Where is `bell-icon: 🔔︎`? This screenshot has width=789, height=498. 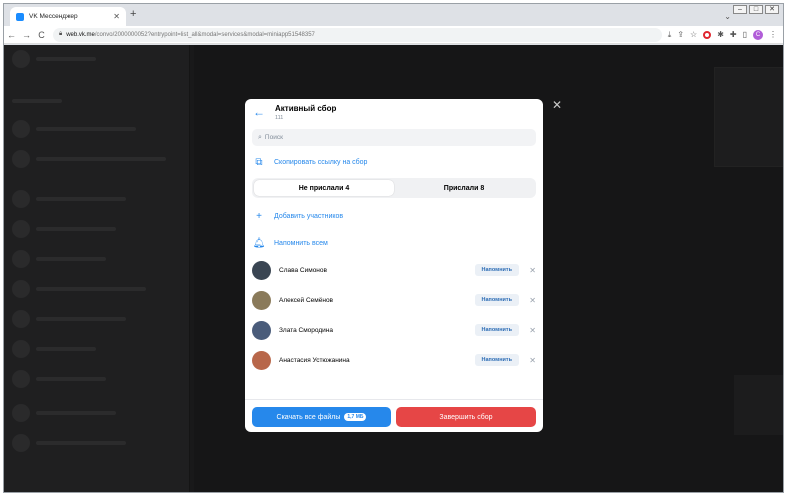
bell-icon: 🔔︎ is located at coordinates (259, 243).